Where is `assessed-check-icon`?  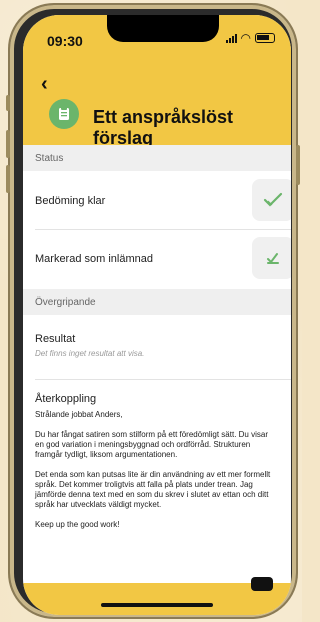 assessed-check-icon is located at coordinates (271, 200).